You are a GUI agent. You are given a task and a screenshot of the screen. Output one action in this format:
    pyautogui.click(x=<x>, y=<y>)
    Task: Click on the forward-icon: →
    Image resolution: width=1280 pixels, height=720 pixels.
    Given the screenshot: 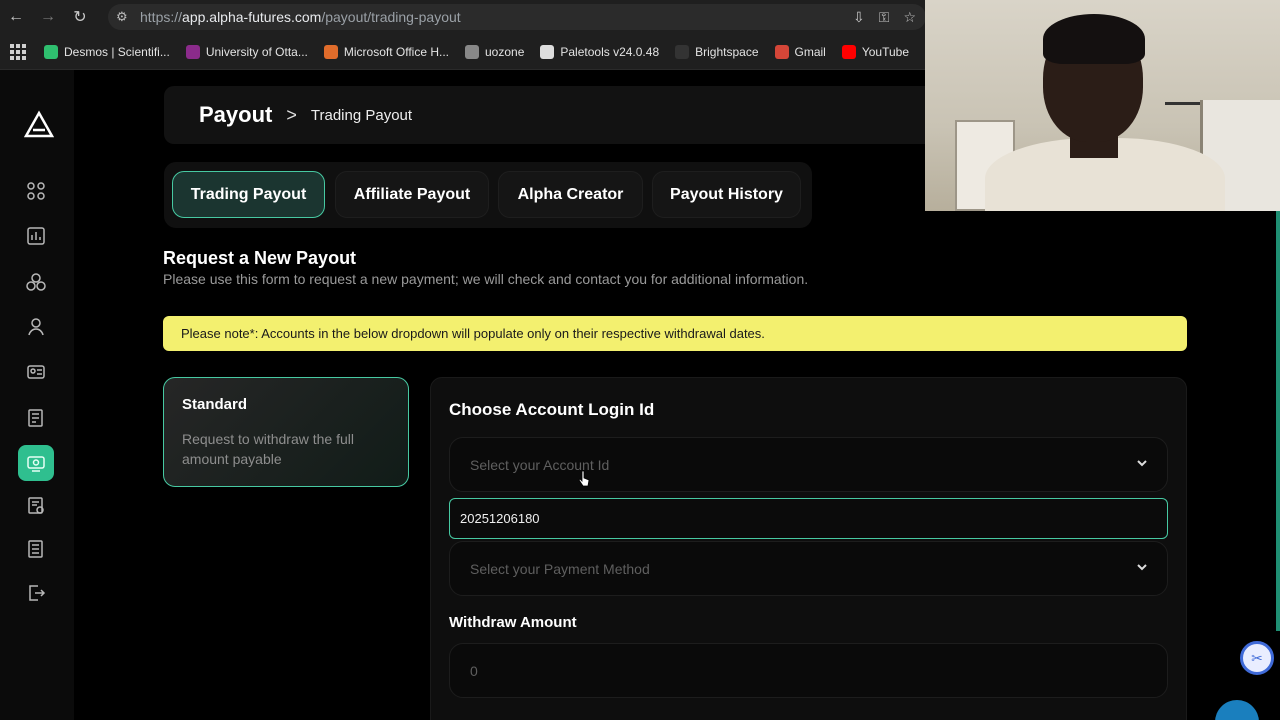 What is the action you would take?
    pyautogui.click(x=48, y=17)
    